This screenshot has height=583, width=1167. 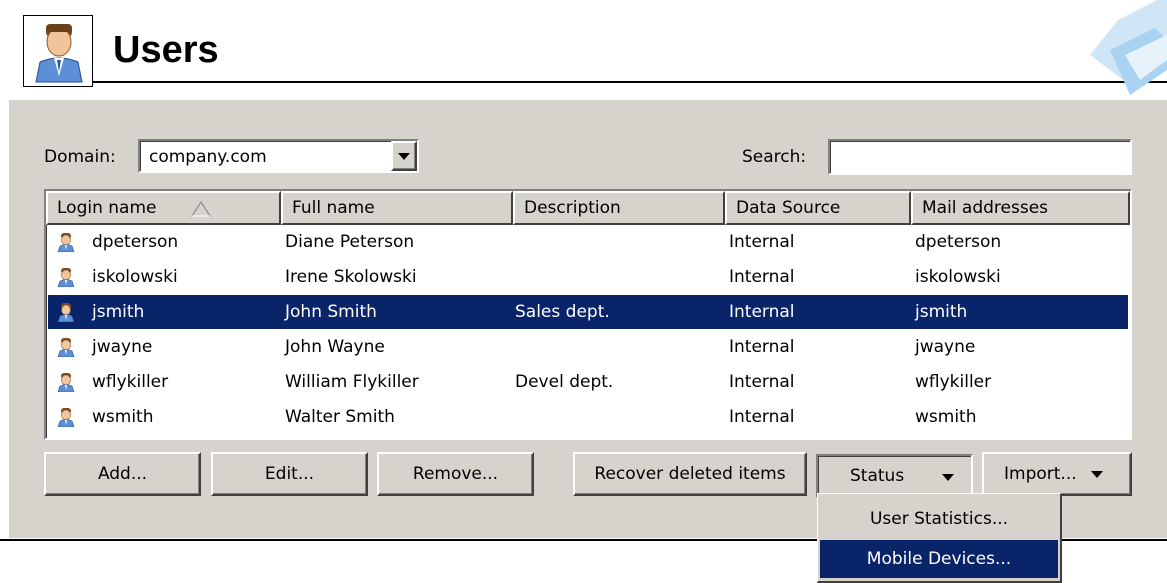 What do you see at coordinates (335, 347) in the screenshot?
I see `cell-full-name: John Wayne` at bounding box center [335, 347].